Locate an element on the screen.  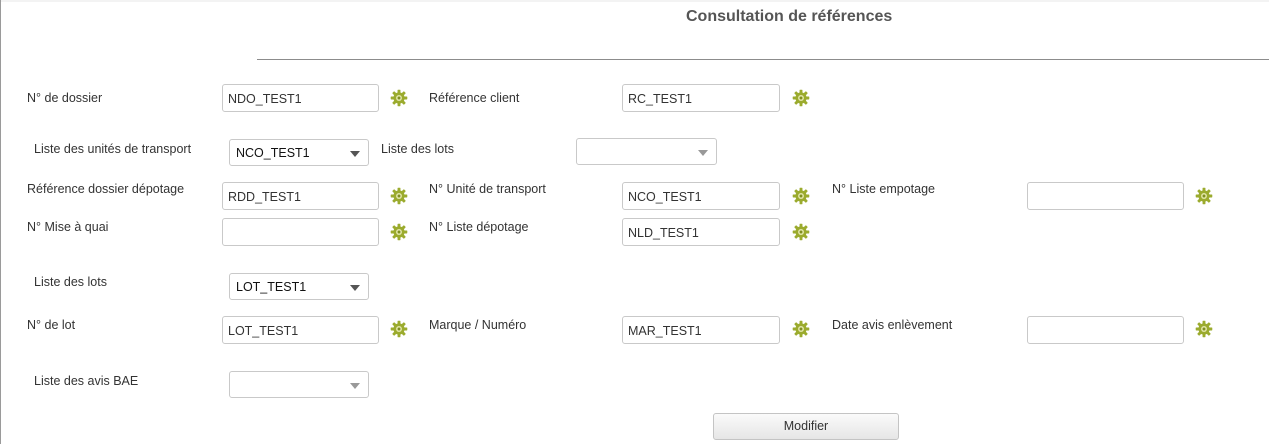
liste-lots-transport-select is located at coordinates (646, 151).